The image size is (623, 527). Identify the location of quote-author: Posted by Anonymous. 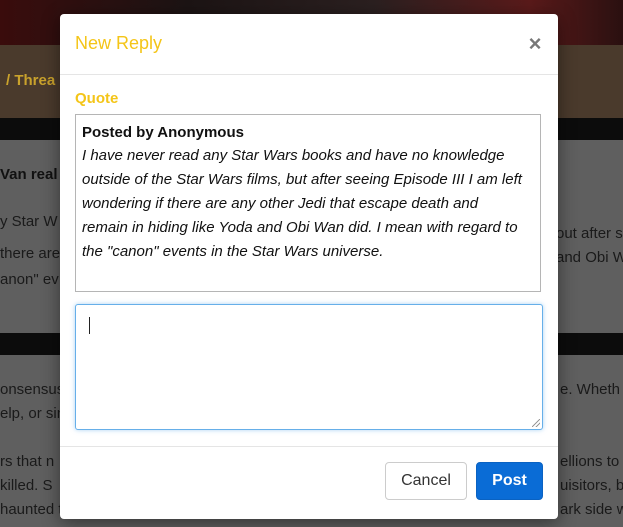
(163, 132).